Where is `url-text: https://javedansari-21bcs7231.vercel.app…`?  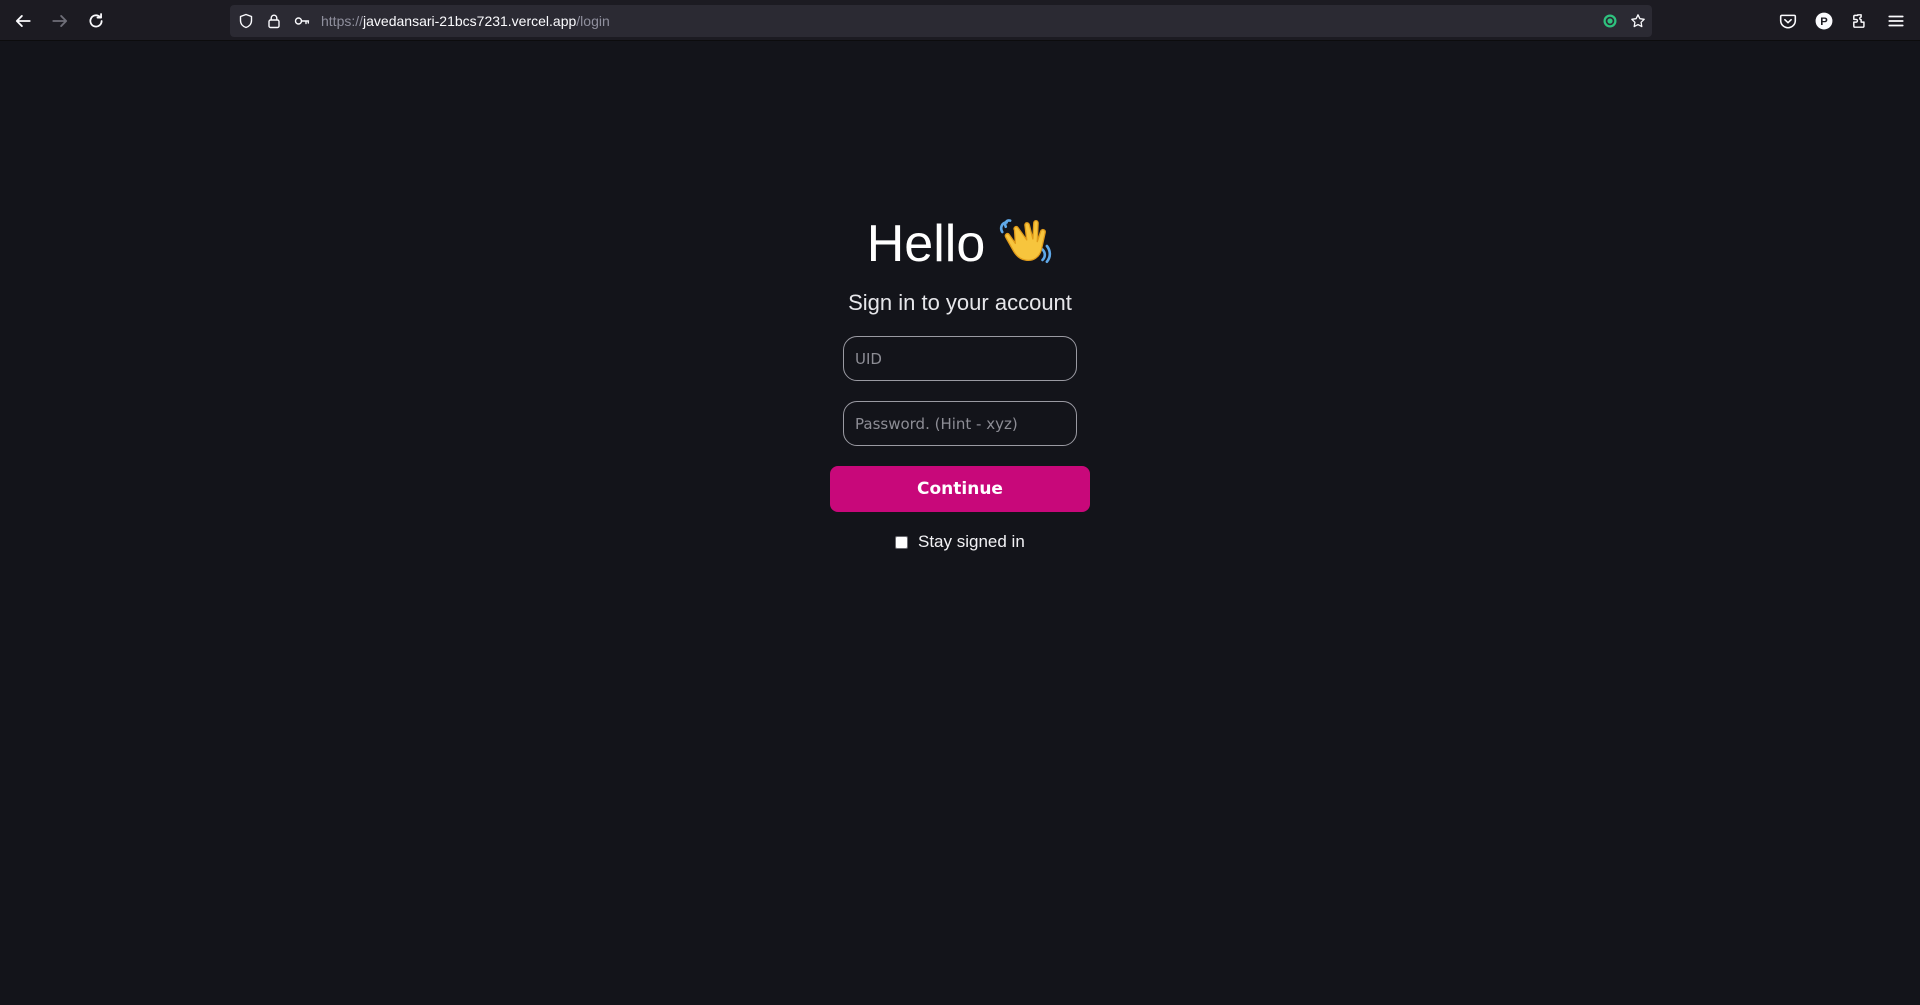 url-text: https://javedansari-21bcs7231.vercel.app… is located at coordinates (465, 21).